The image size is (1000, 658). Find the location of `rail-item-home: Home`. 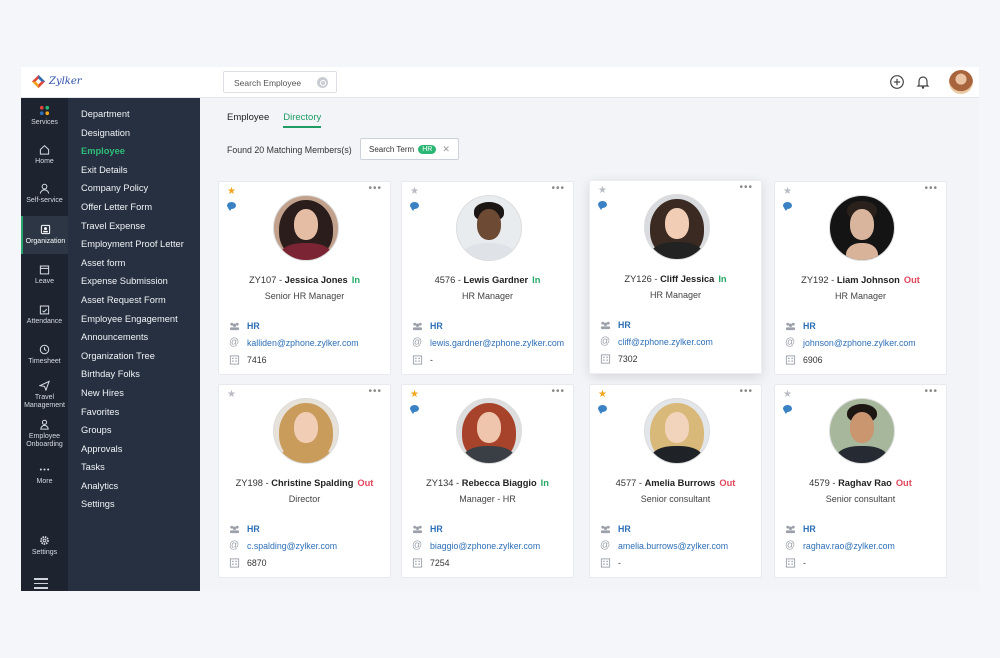

rail-item-home: Home is located at coordinates (44, 157).